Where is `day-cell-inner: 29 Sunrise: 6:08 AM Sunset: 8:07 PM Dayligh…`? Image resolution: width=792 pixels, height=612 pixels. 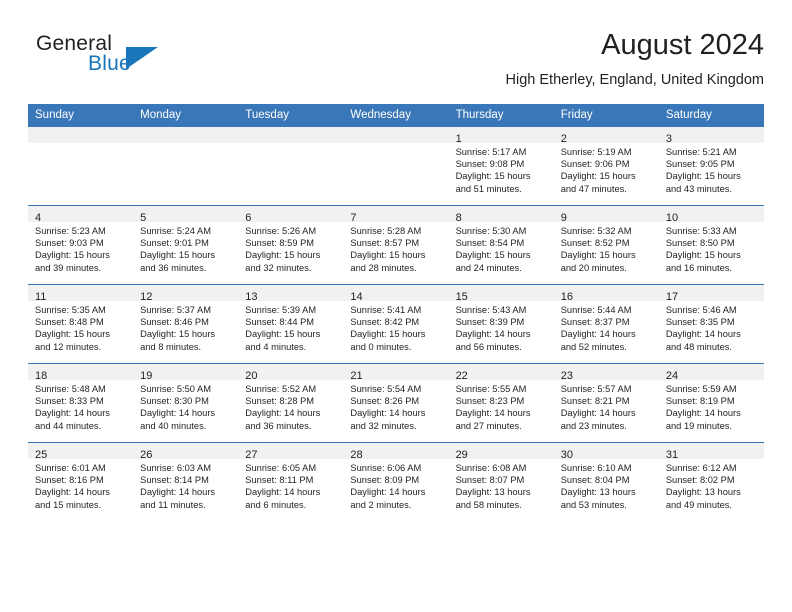 day-cell-inner: 29 Sunrise: 6:08 AM Sunset: 8:07 PM Dayligh… is located at coordinates (501, 482).